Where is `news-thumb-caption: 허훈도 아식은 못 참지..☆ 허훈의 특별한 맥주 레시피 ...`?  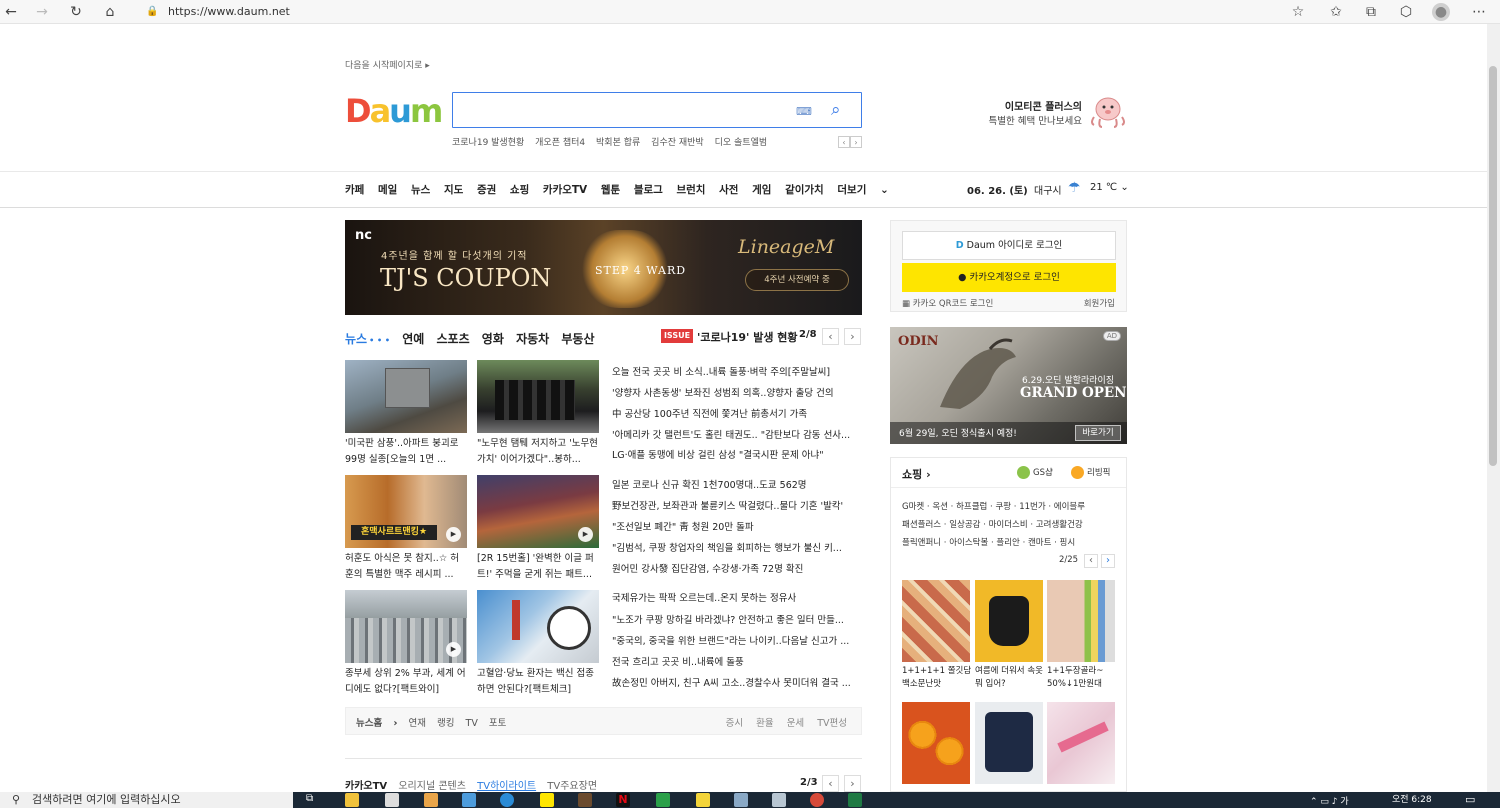 news-thumb-caption: 허훈도 아식은 못 참지..☆ 허훈의 특별한 맥주 레시피 ... is located at coordinates (406, 567).